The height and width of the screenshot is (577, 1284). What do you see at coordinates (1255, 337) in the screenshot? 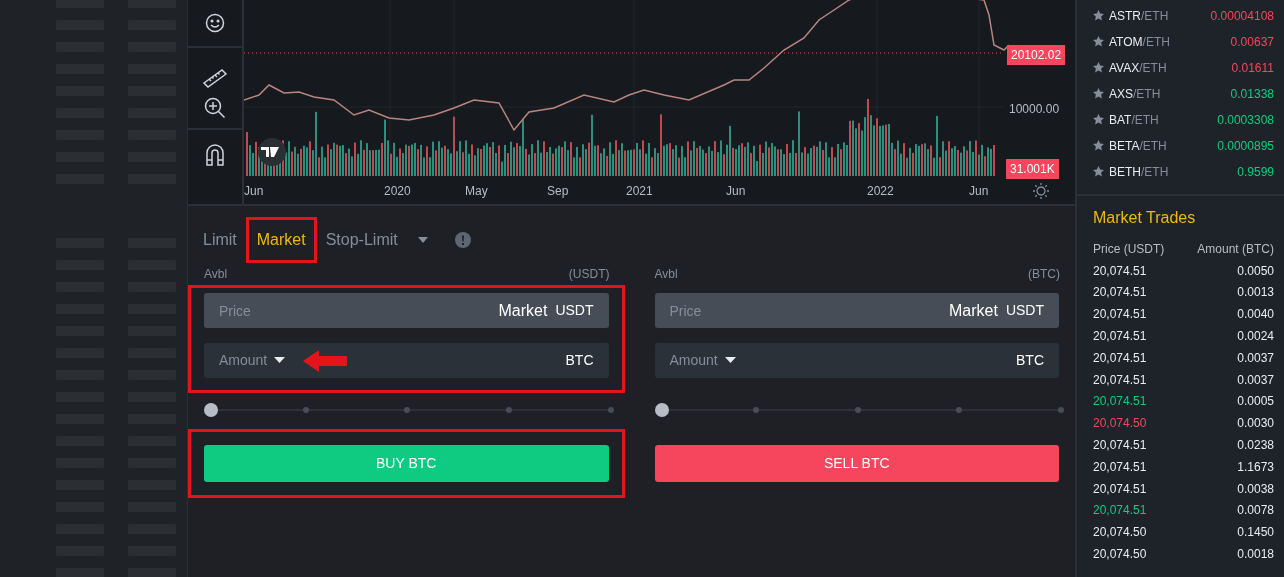
I see `trade-amount: 0.0024` at bounding box center [1255, 337].